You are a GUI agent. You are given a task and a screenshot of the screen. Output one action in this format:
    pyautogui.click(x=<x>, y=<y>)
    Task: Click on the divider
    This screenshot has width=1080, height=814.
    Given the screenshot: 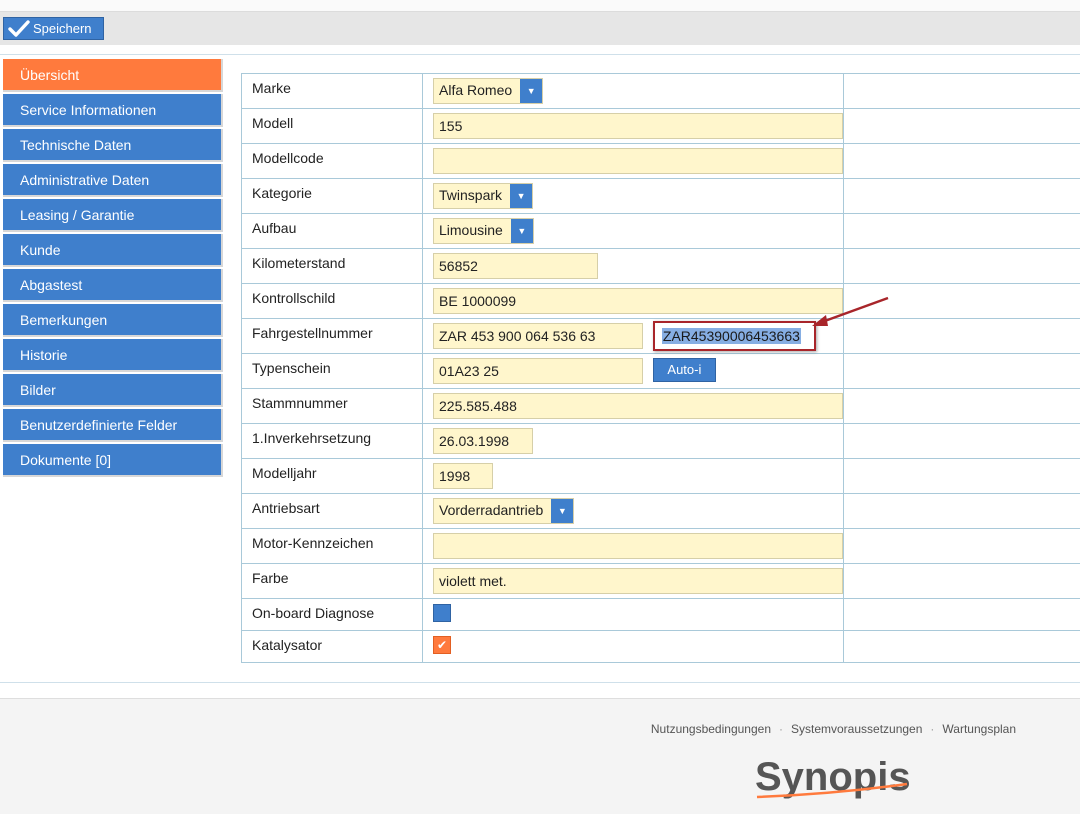 What is the action you would take?
    pyautogui.click(x=540, y=54)
    